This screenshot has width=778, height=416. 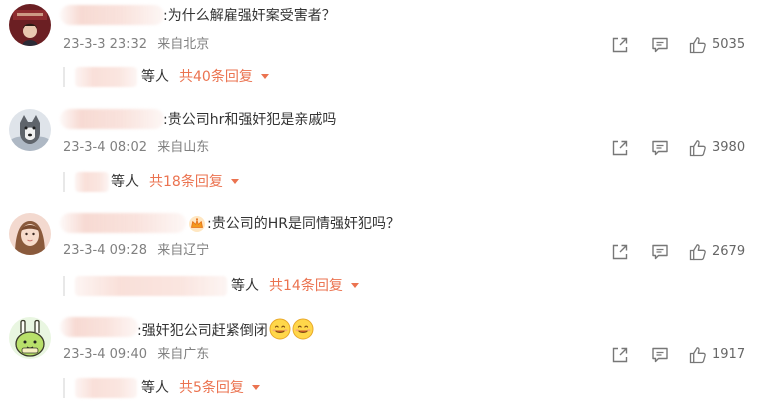 What do you see at coordinates (728, 355) in the screenshot?
I see `like-count: 1917` at bounding box center [728, 355].